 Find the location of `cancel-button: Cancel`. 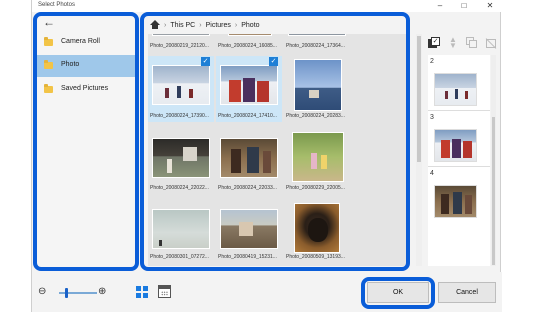

cancel-button: Cancel is located at coordinates (467, 292).